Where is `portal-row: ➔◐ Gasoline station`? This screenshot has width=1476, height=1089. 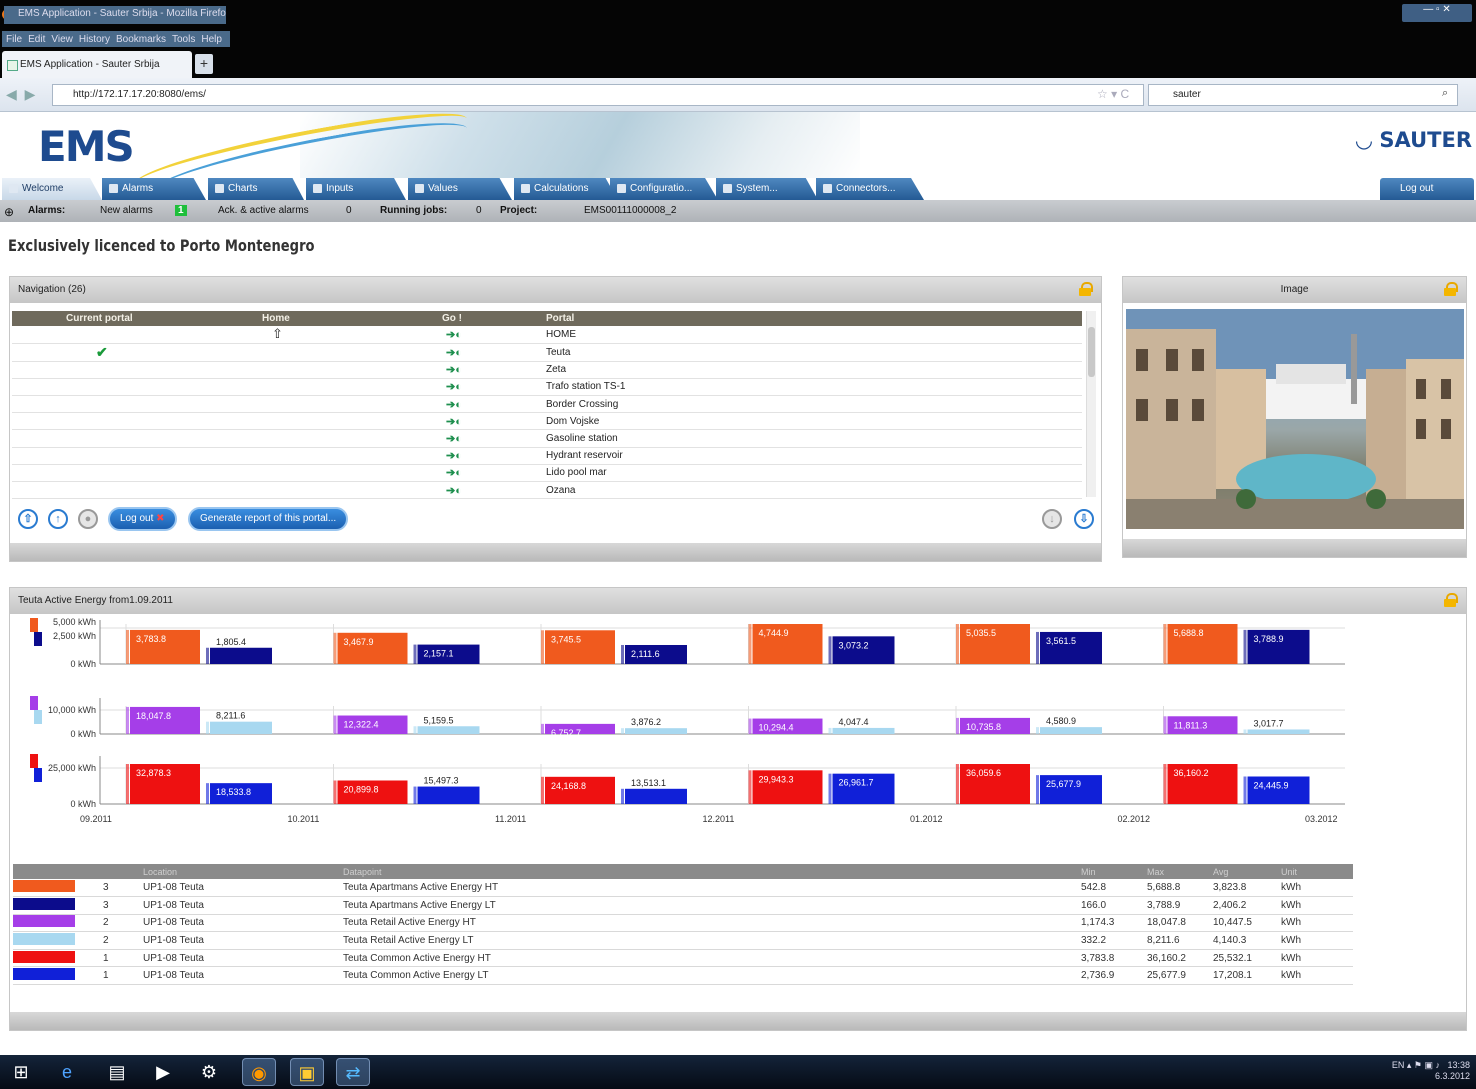
portal-row: ➔◐ Gasoline station is located at coordinates (547, 438).